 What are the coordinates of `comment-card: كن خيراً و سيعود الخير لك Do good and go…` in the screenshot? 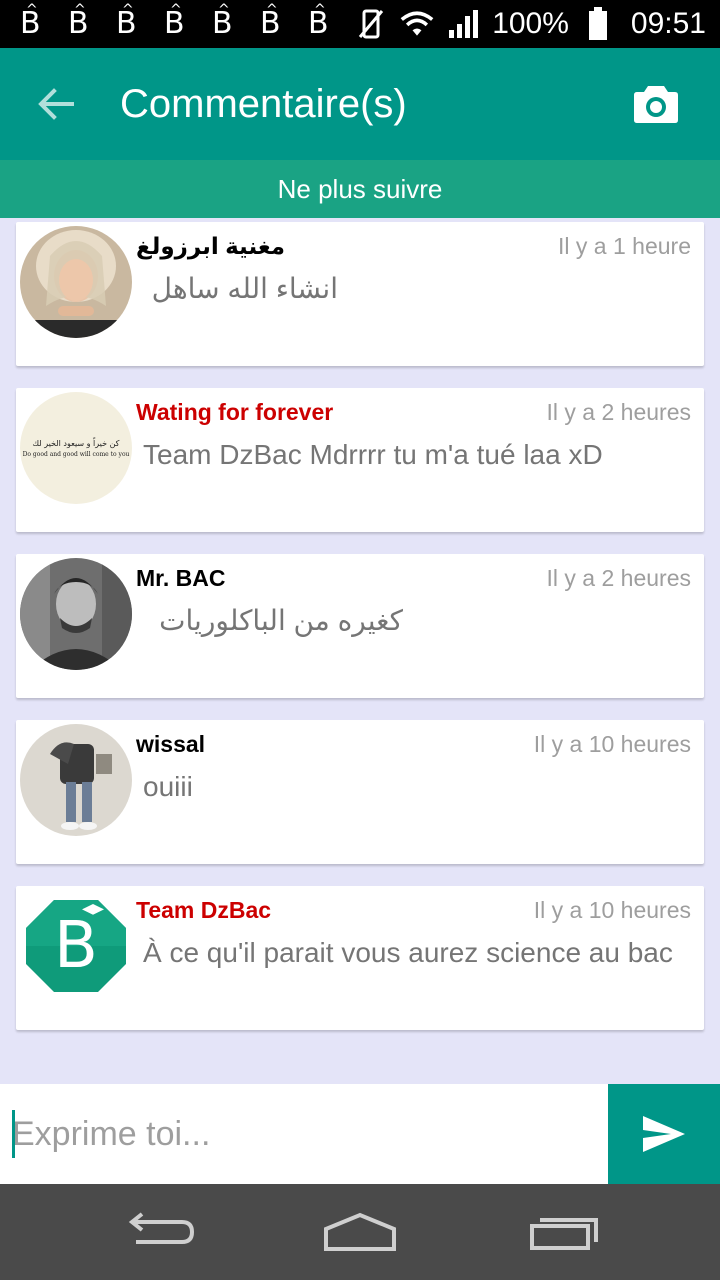 It's located at (360, 460).